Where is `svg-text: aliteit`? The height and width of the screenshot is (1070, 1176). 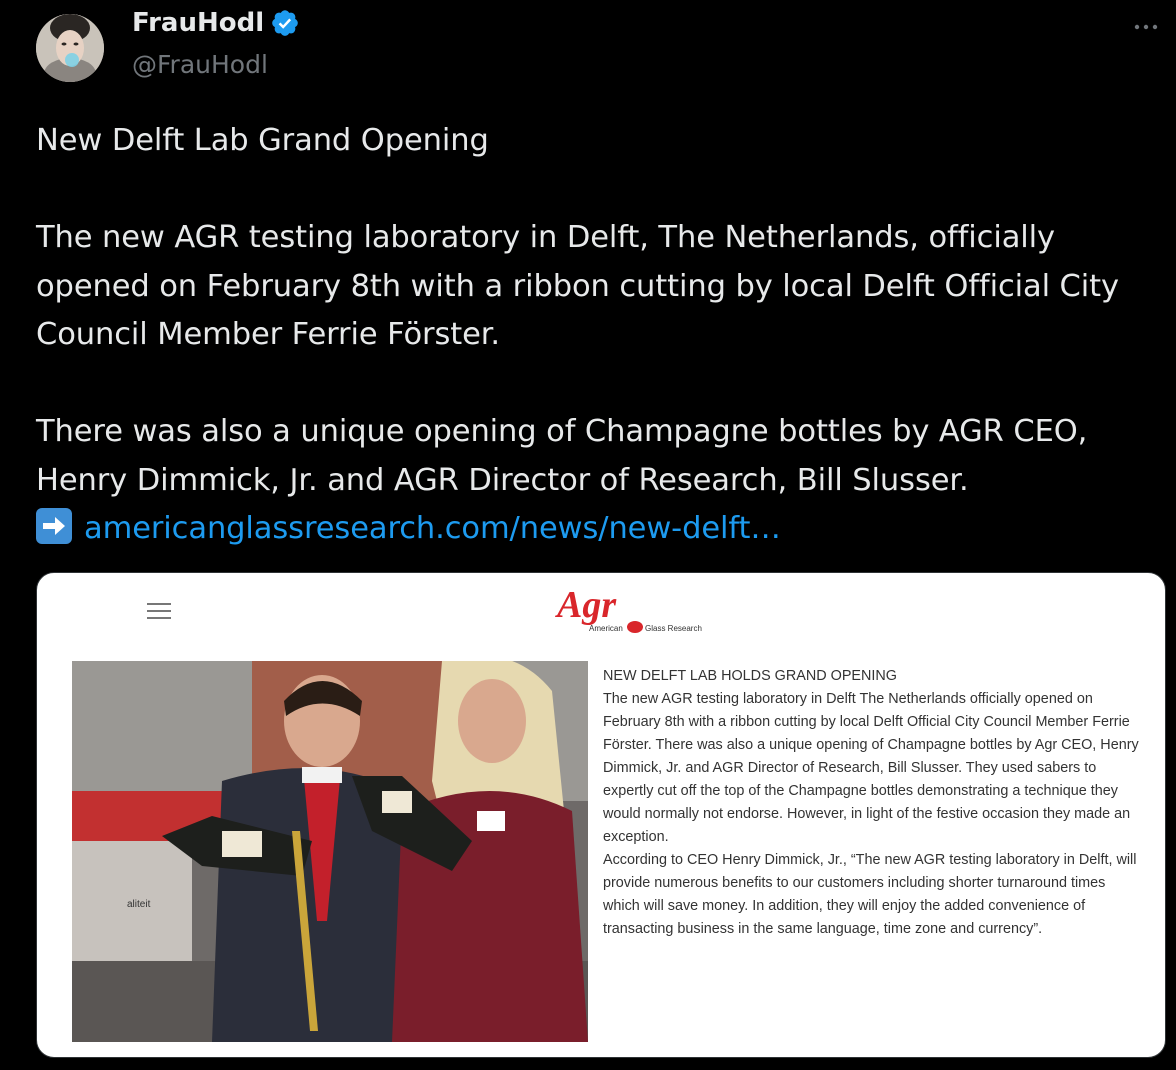
svg-text: aliteit is located at coordinates (139, 904).